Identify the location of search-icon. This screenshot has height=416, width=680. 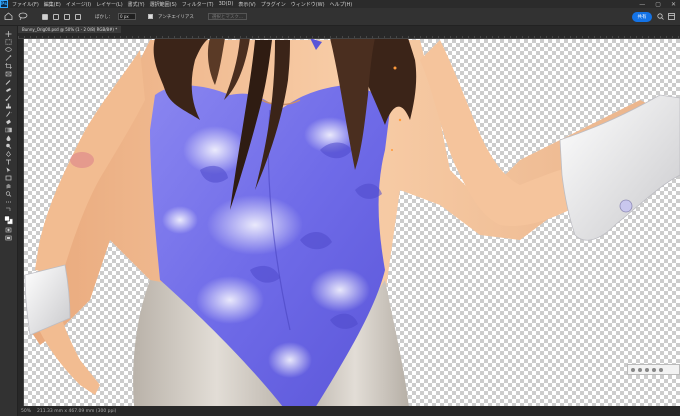
(660, 17).